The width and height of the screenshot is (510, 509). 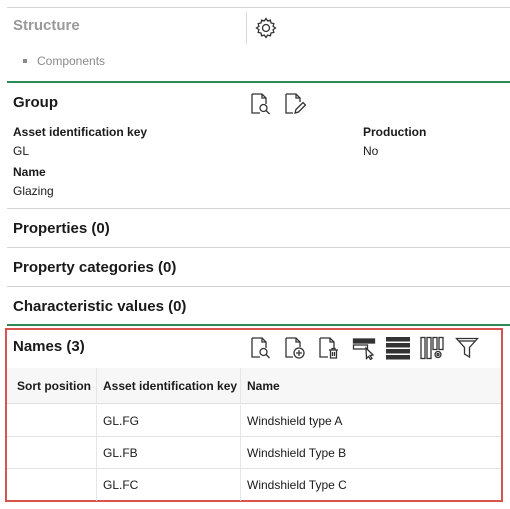 What do you see at coordinates (71, 61) in the screenshot?
I see `structure-item-label: Components` at bounding box center [71, 61].